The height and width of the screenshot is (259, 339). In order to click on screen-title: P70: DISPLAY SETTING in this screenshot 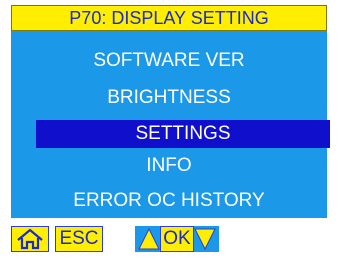, I will do `click(169, 18)`.